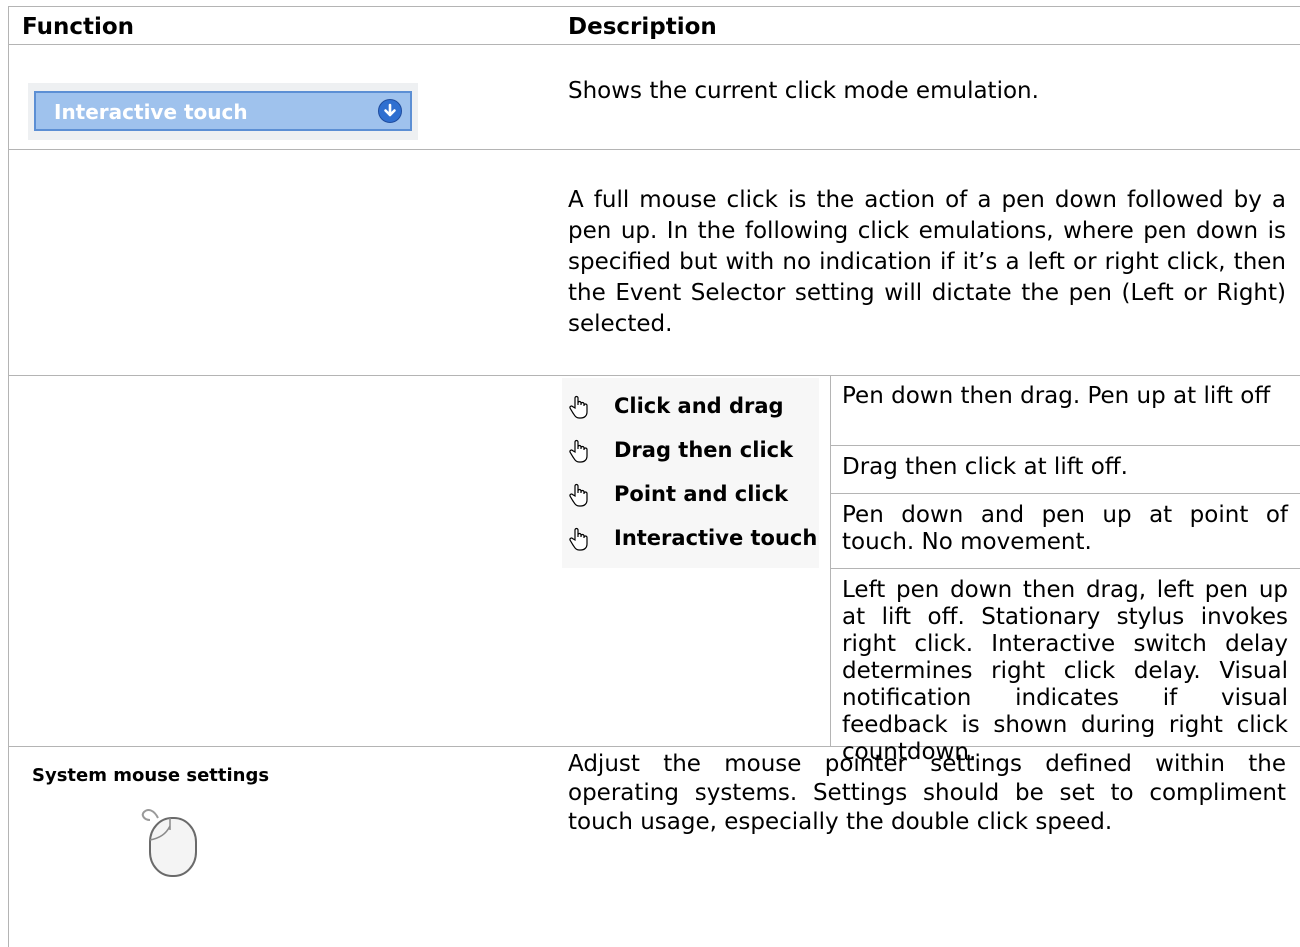  I want to click on menu-item-click-and-drag: Click and drag, so click(690, 406).